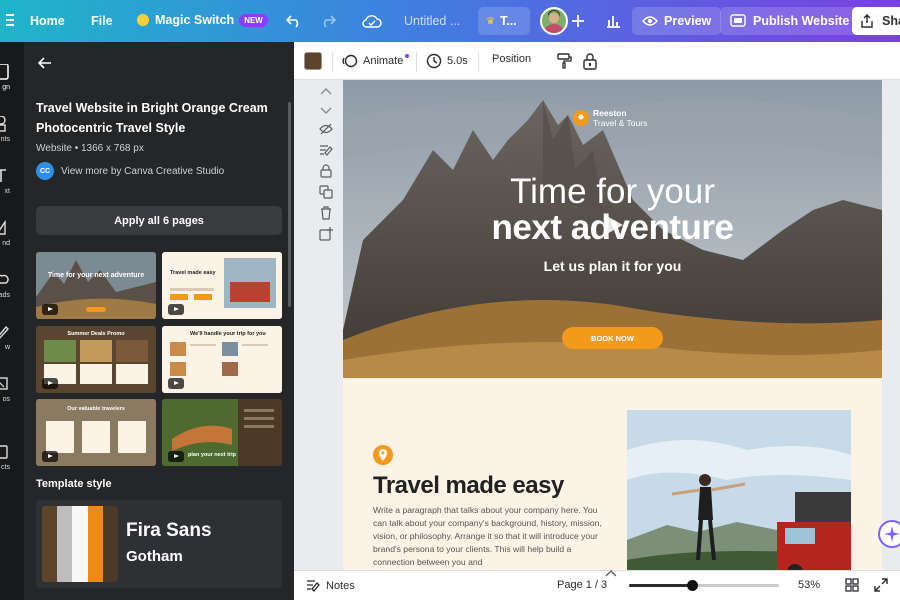 The image size is (900, 600). I want to click on page-thumbnail-1: Time for your next adventure, so click(96, 285).